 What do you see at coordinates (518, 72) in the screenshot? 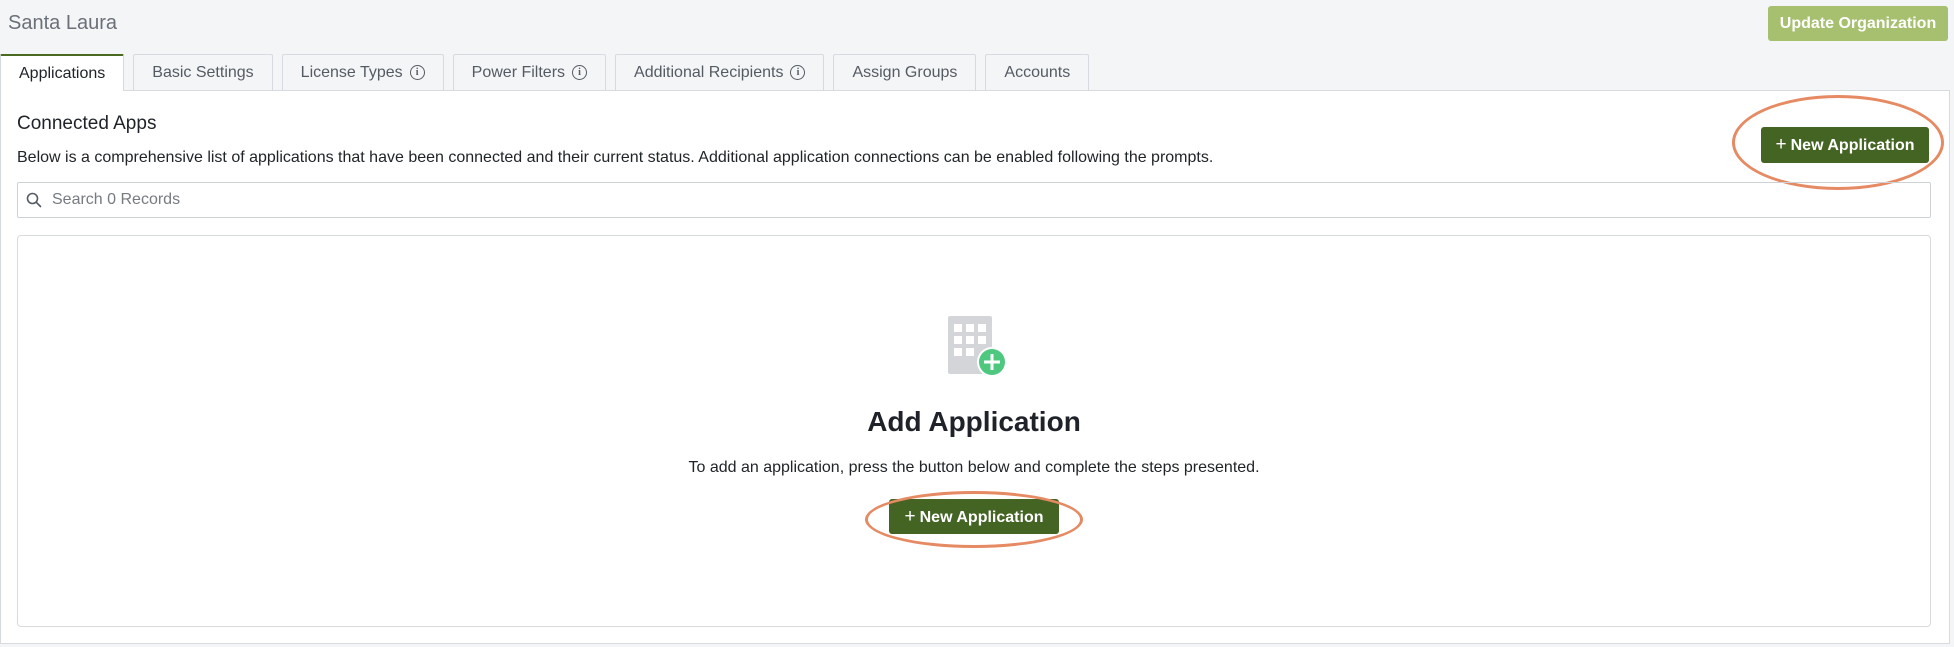
I see `tab-label: Power Filters` at bounding box center [518, 72].